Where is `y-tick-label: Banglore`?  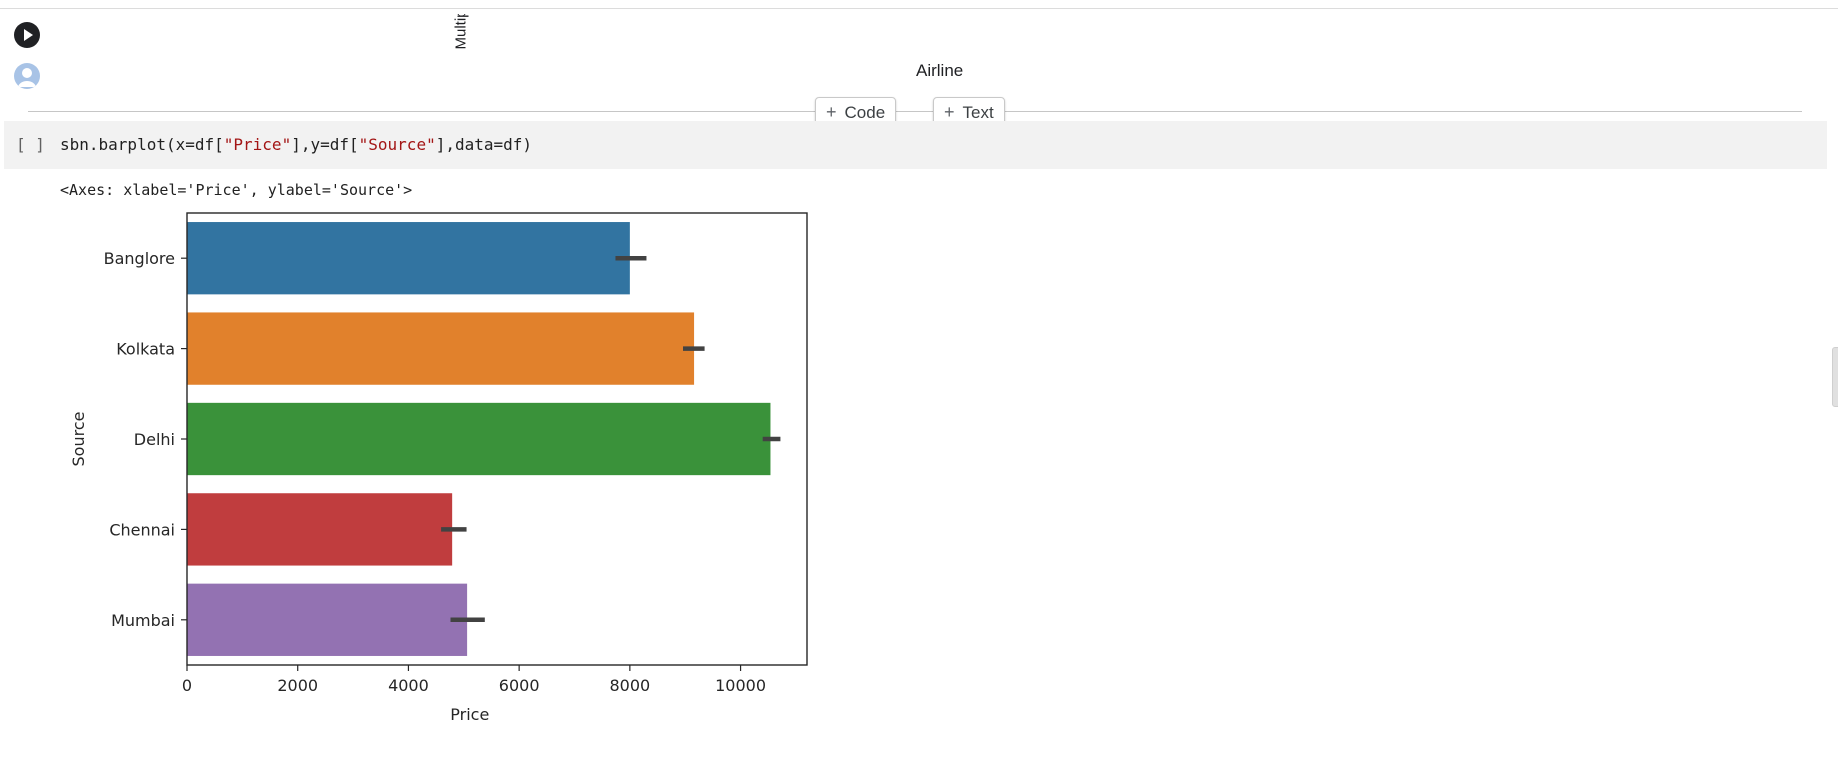 y-tick-label: Banglore is located at coordinates (139, 258).